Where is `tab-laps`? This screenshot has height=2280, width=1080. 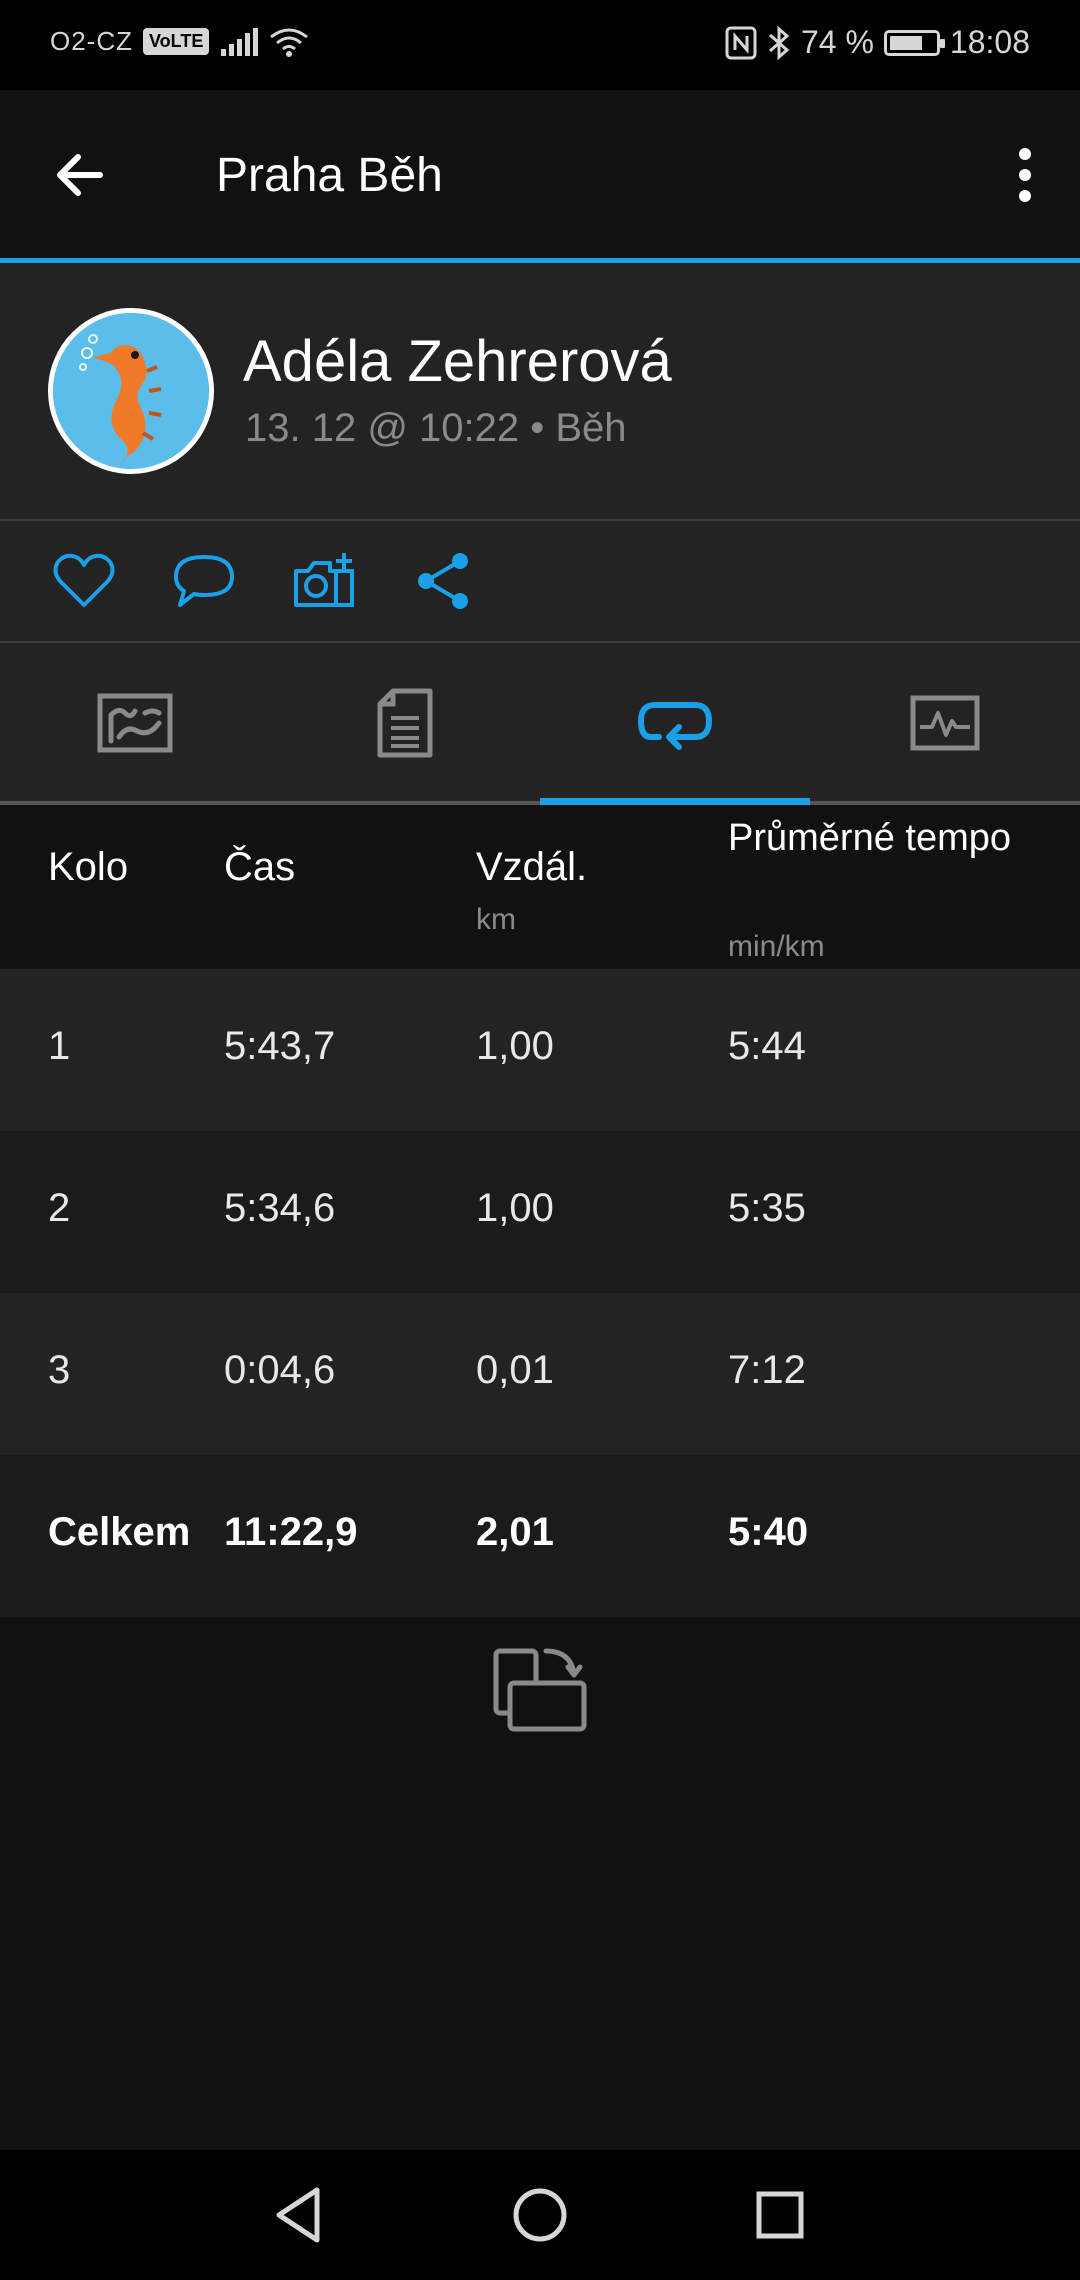
tab-laps is located at coordinates (675, 723).